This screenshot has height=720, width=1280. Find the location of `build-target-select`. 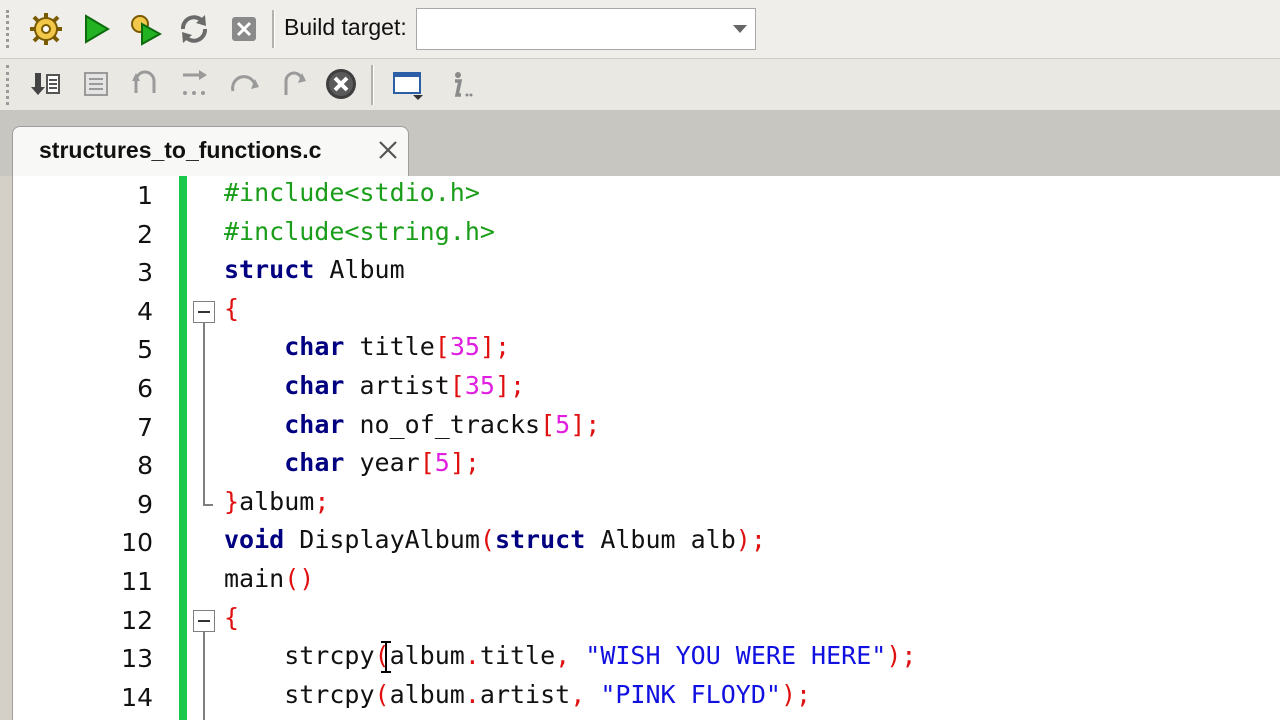

build-target-select is located at coordinates (586, 29).